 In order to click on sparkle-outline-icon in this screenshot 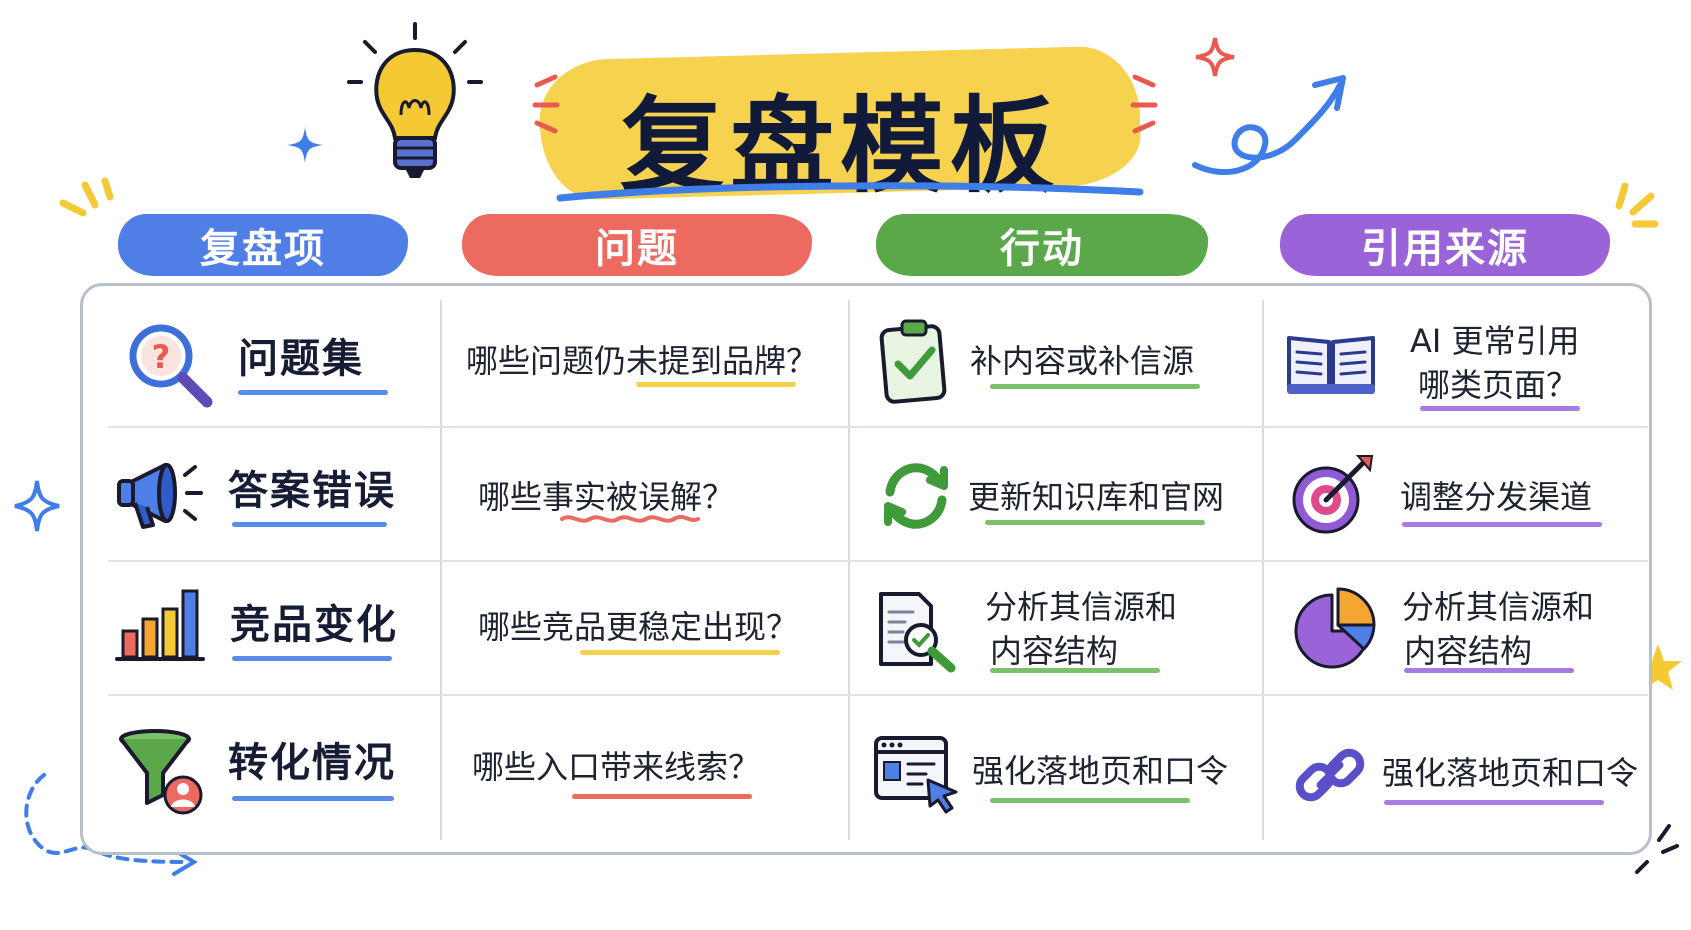, I will do `click(37, 506)`.